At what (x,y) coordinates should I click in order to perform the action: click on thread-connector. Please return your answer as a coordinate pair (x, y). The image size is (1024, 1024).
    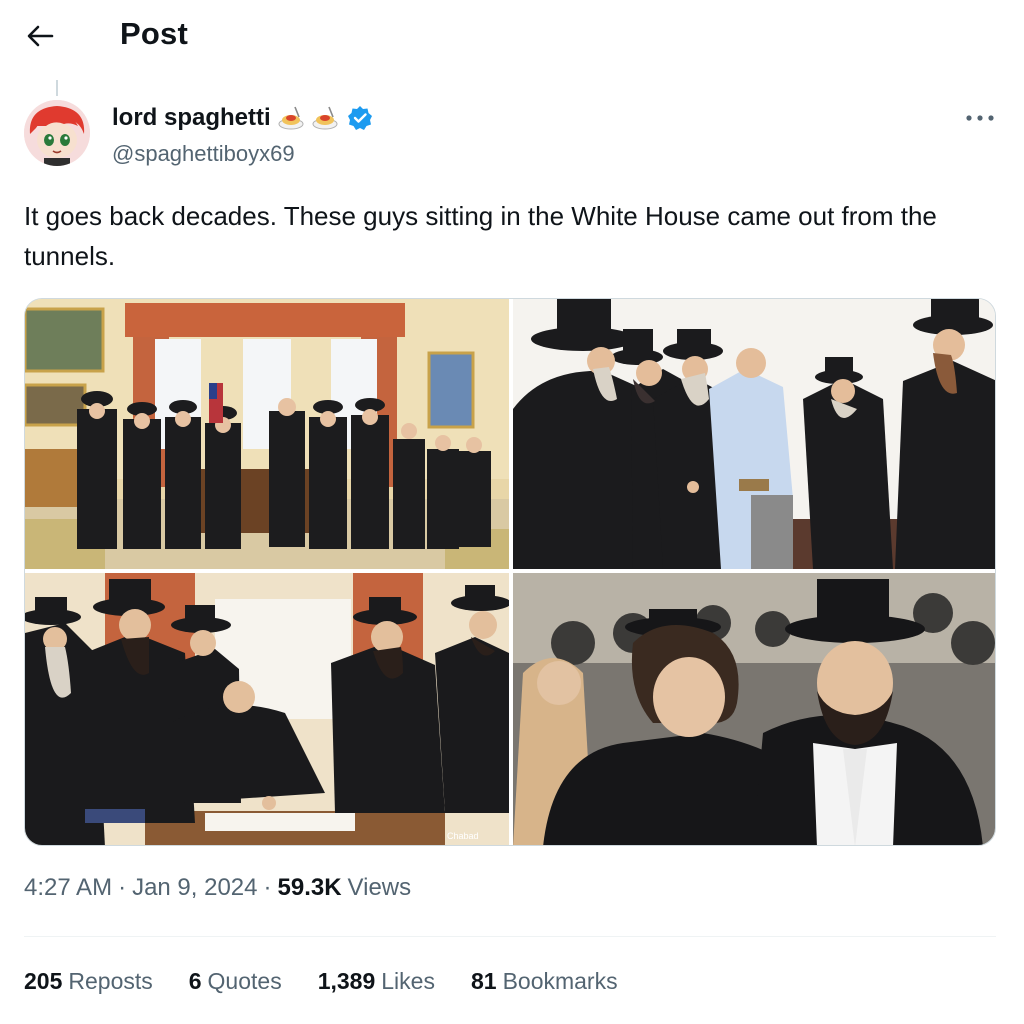
    Looking at the image, I should click on (57, 88).